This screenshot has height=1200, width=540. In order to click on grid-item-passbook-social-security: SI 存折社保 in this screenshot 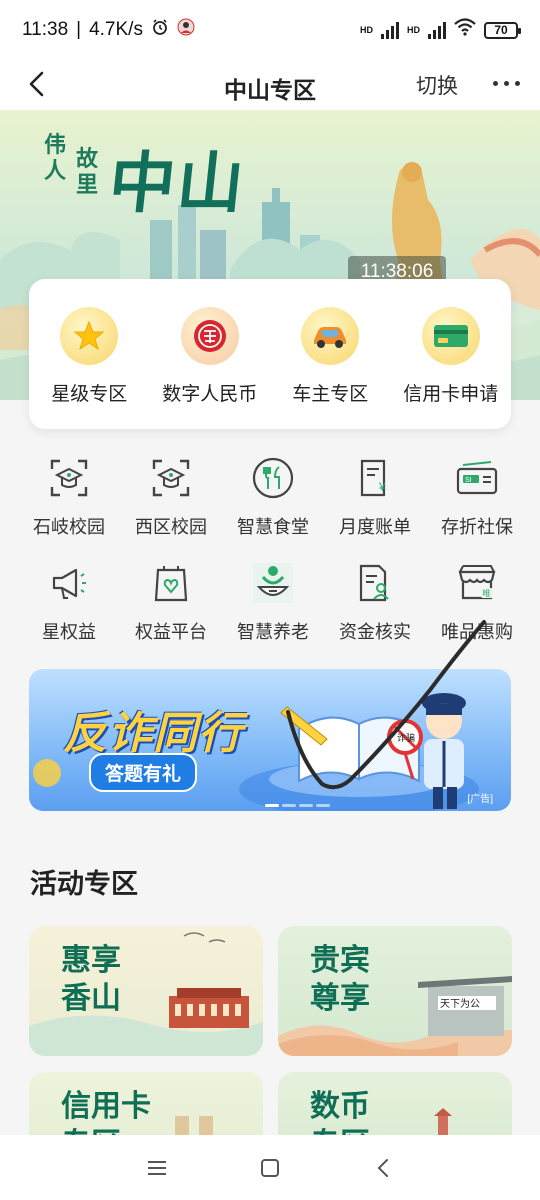, I will do `click(477, 507)`.